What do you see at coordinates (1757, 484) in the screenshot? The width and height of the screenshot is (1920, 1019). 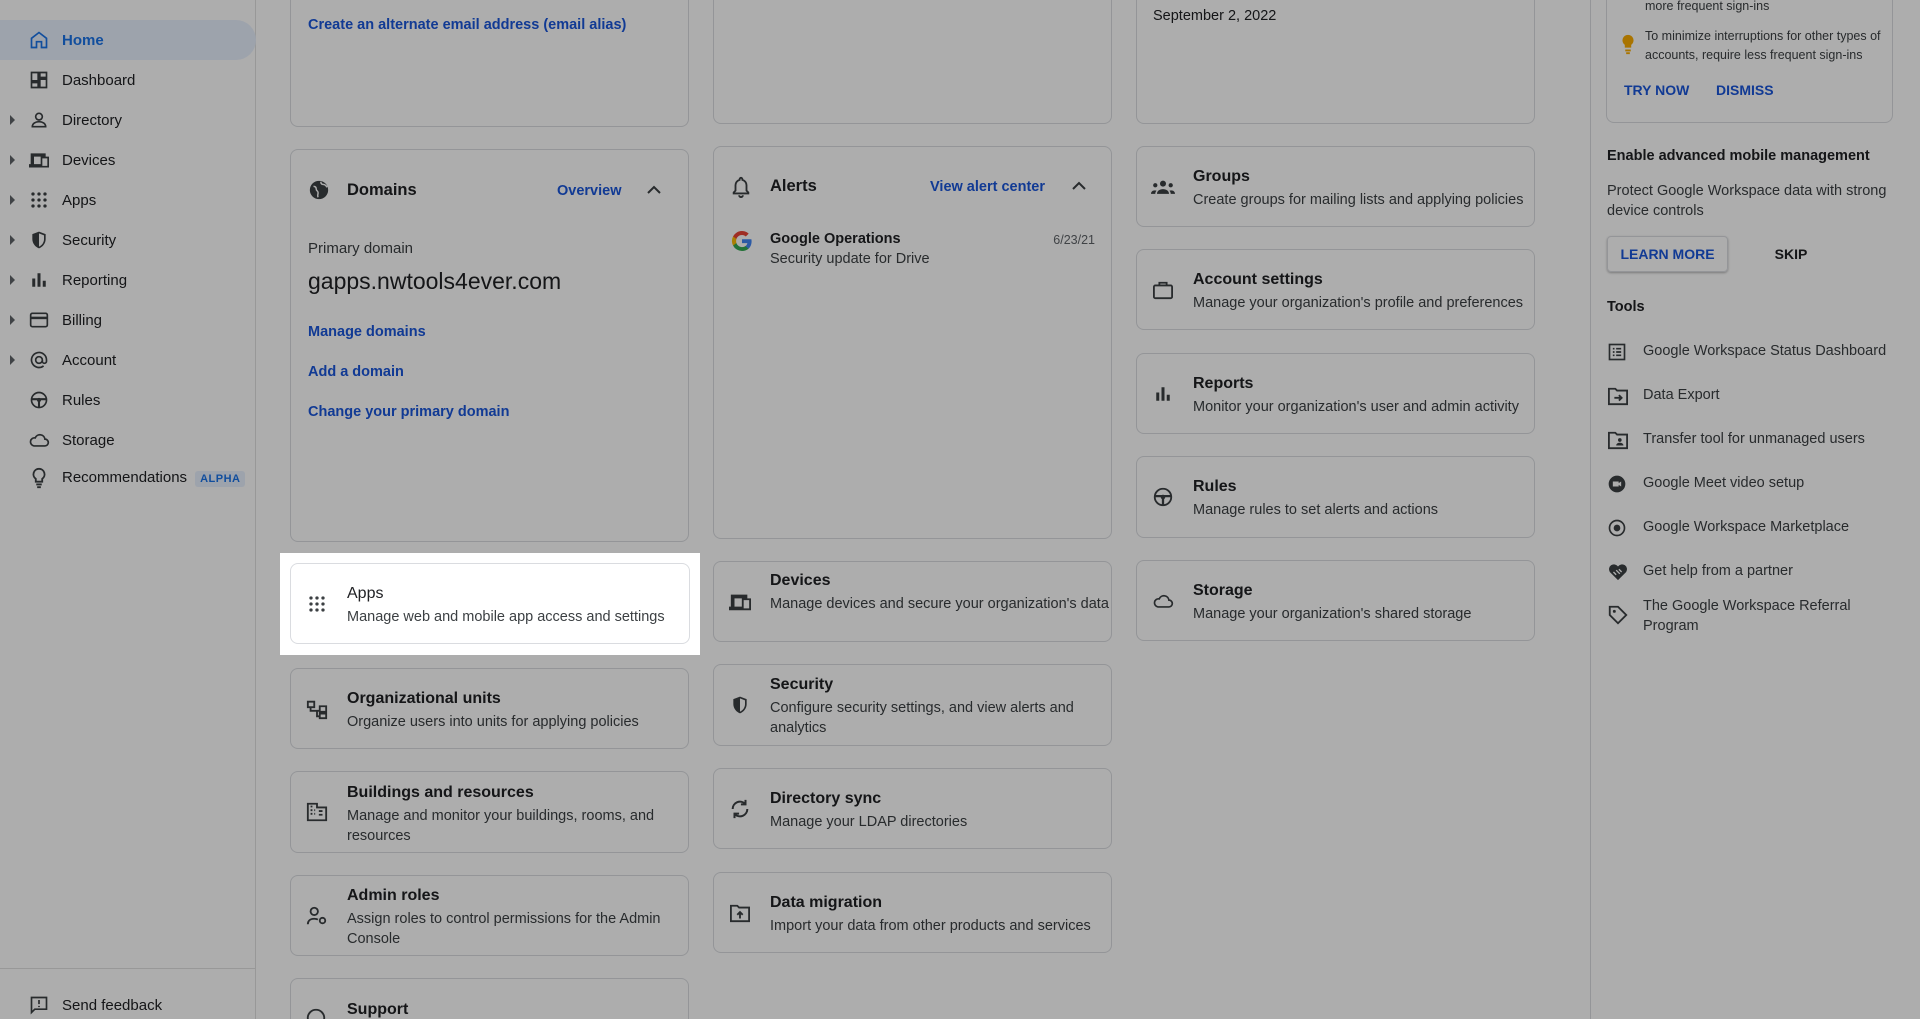 I see `tool-meet-setup: Google Meet video setup` at bounding box center [1757, 484].